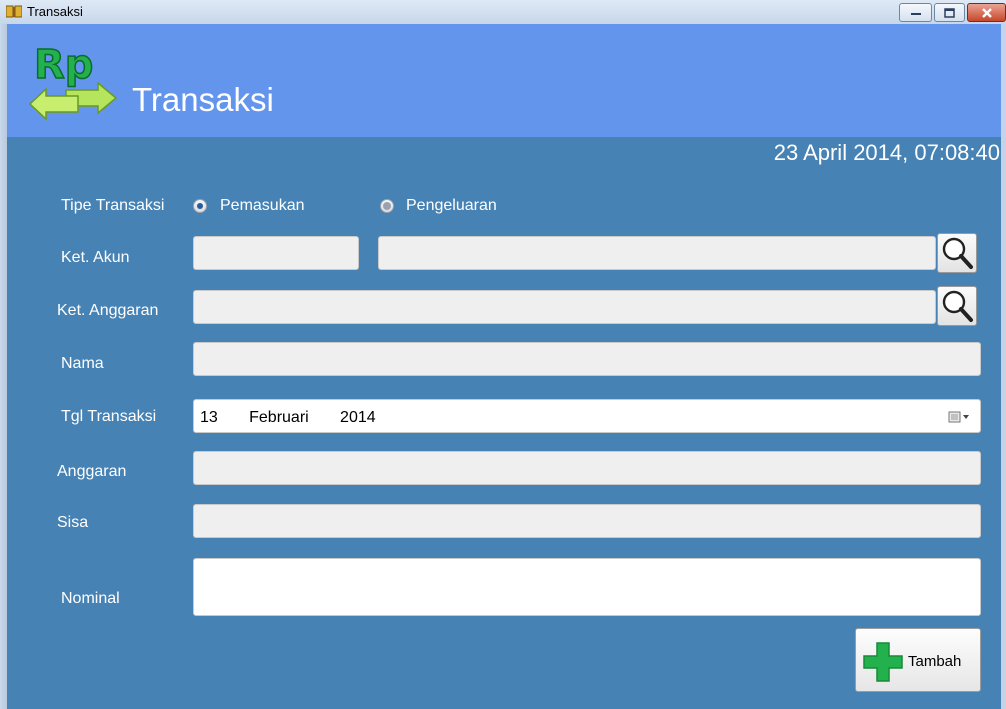 This screenshot has width=1006, height=709. Describe the element at coordinates (14, 11) in the screenshot. I see `app-book-icon` at that location.